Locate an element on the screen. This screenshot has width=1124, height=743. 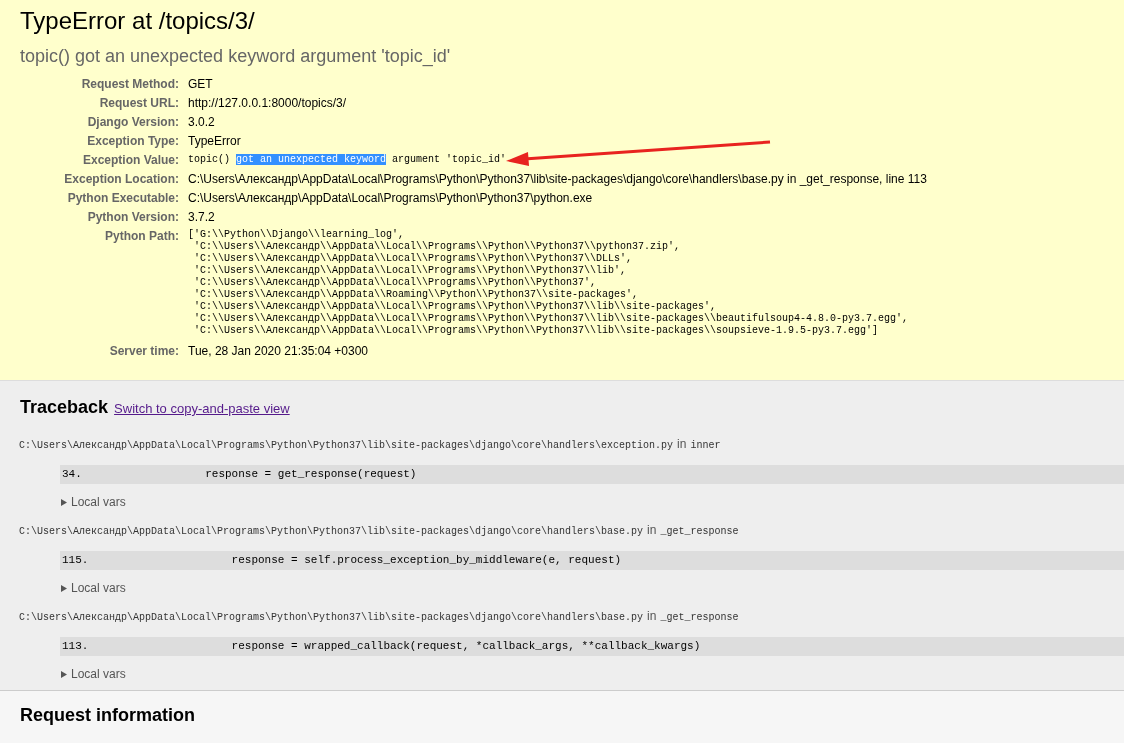
line-number: 115. is located at coordinates (76, 561).